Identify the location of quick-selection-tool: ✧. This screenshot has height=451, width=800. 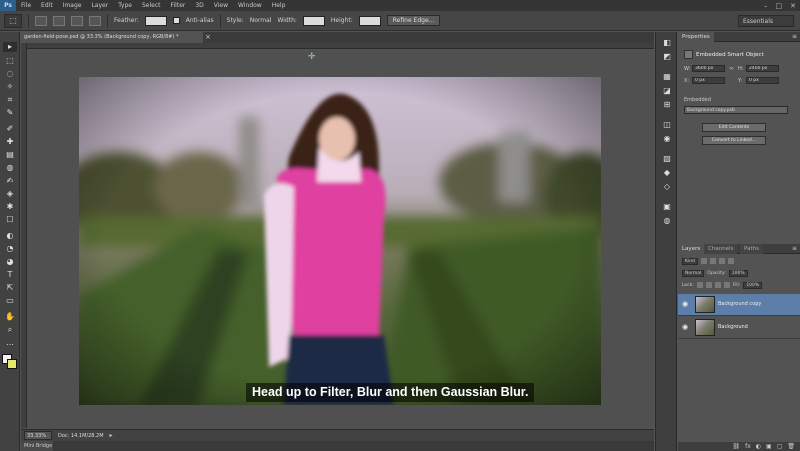
(10, 87).